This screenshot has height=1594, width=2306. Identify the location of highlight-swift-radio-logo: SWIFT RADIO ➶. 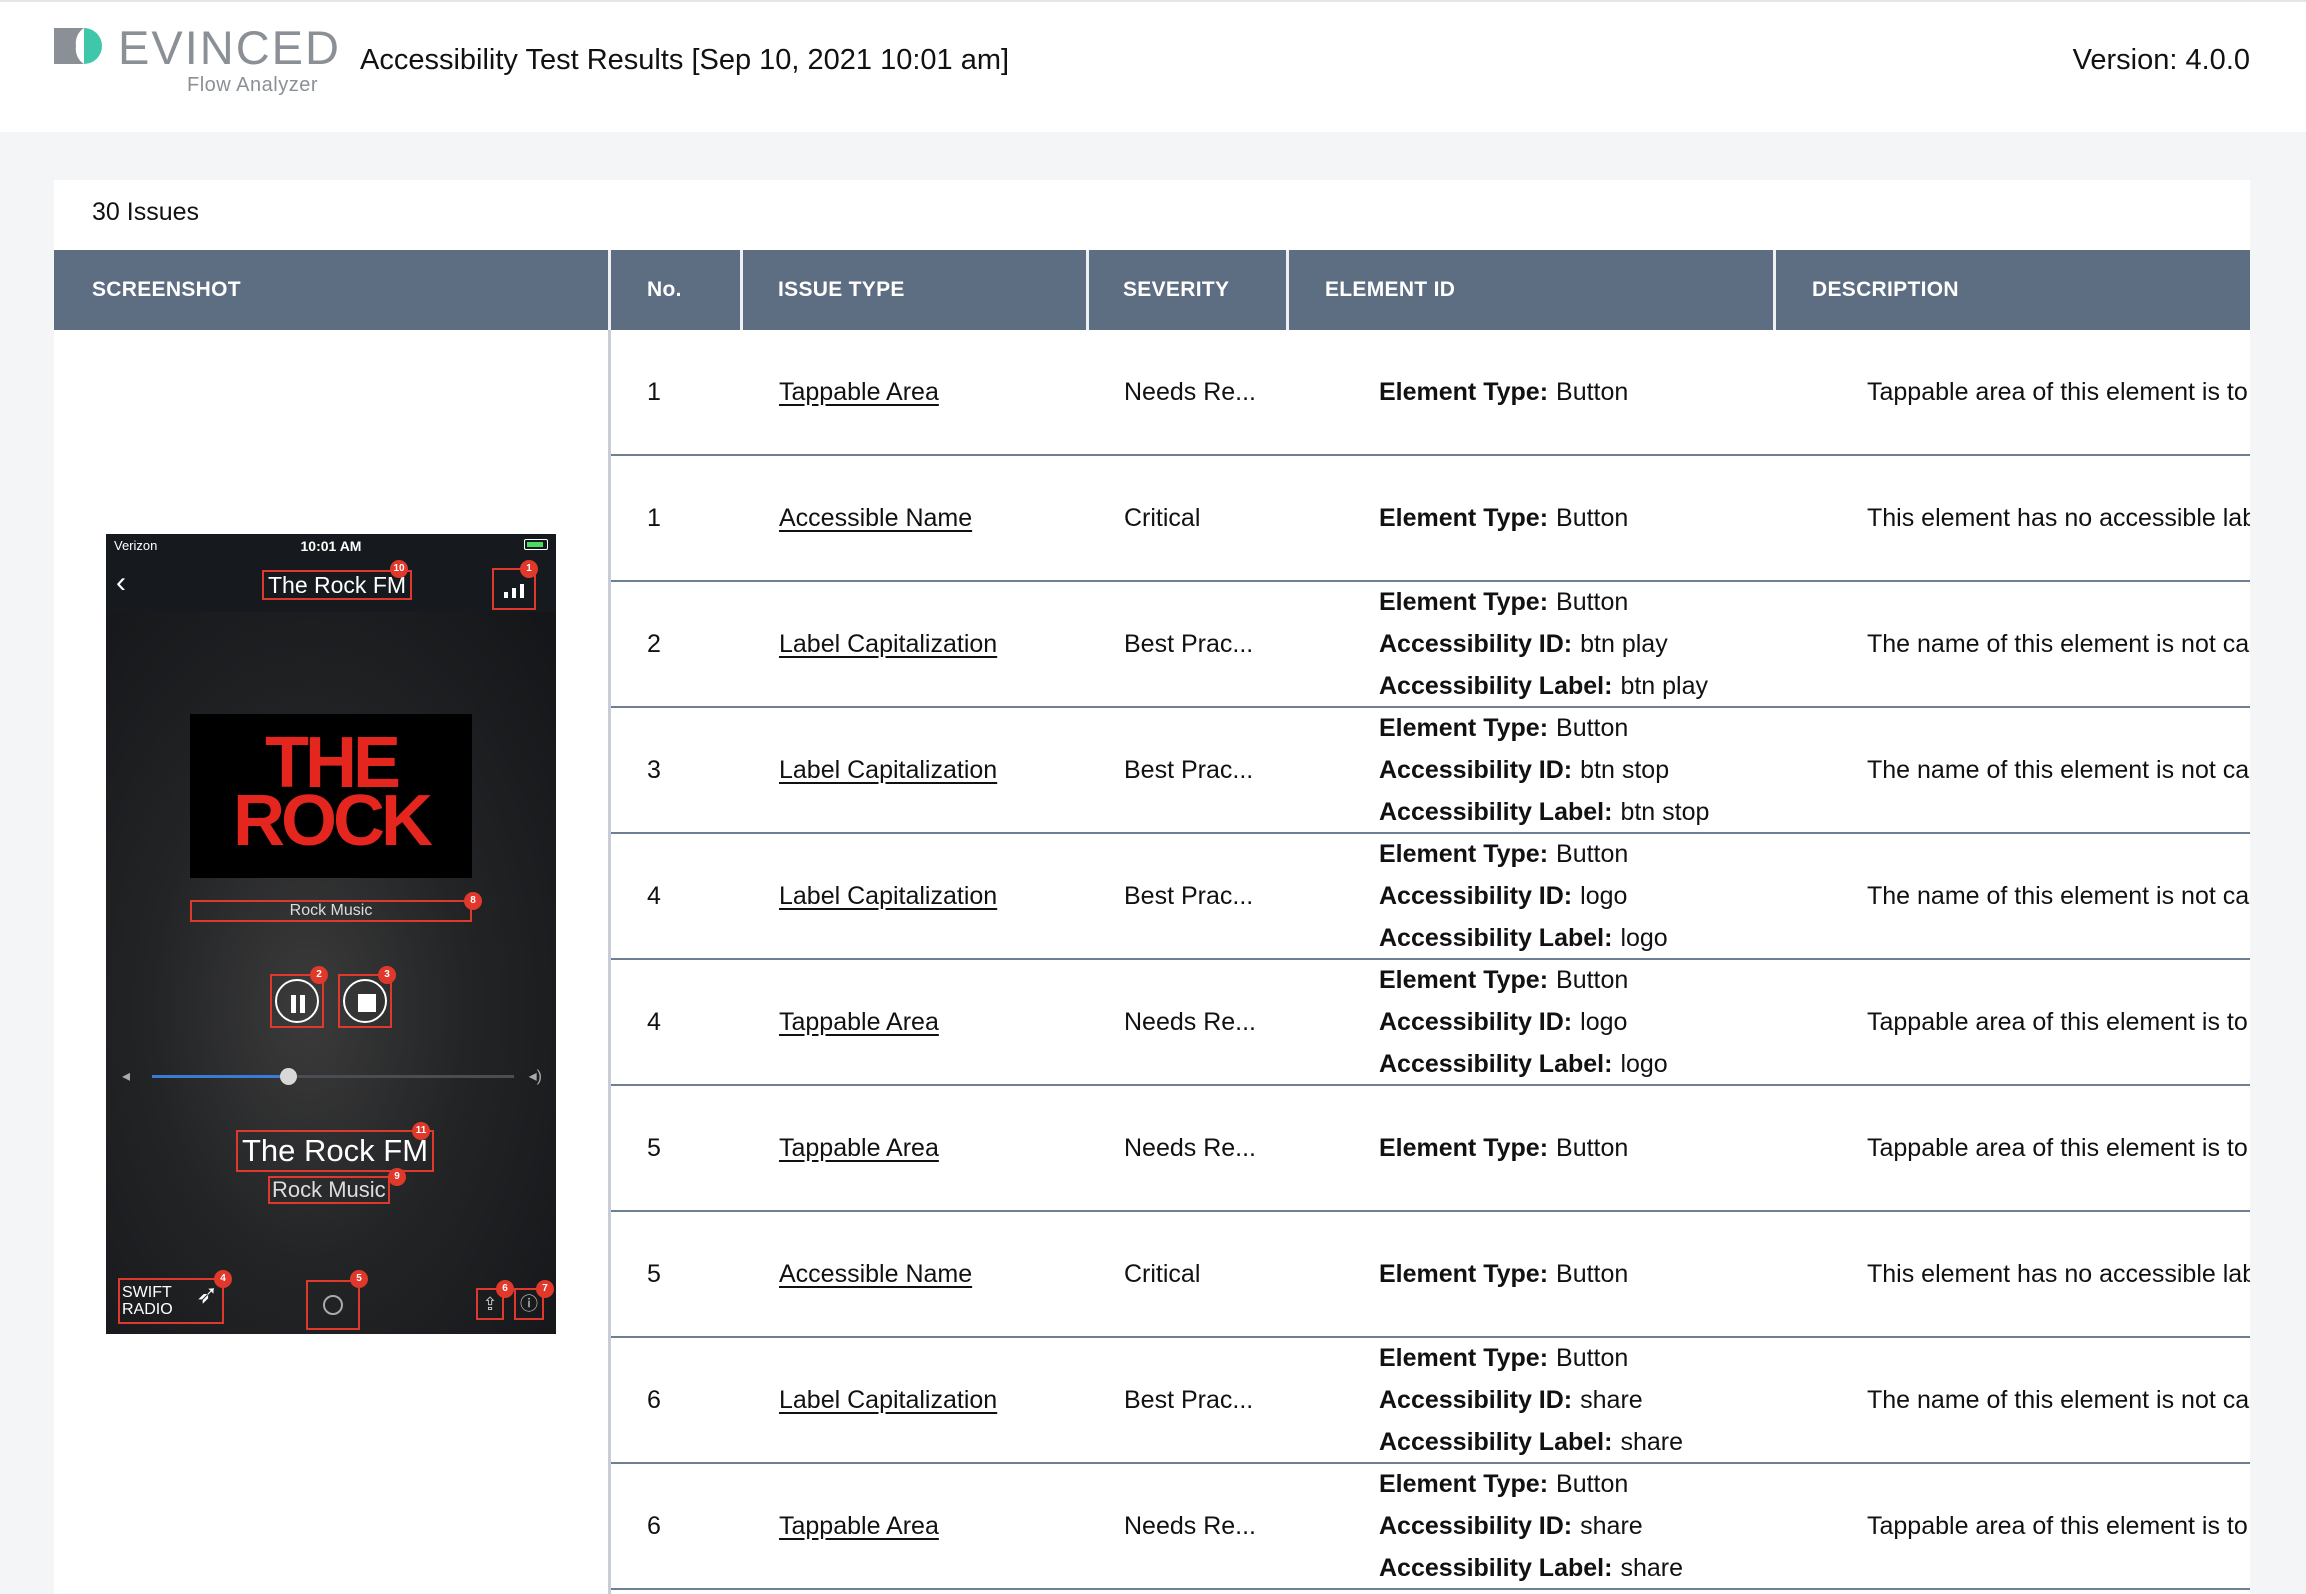
(171, 1301).